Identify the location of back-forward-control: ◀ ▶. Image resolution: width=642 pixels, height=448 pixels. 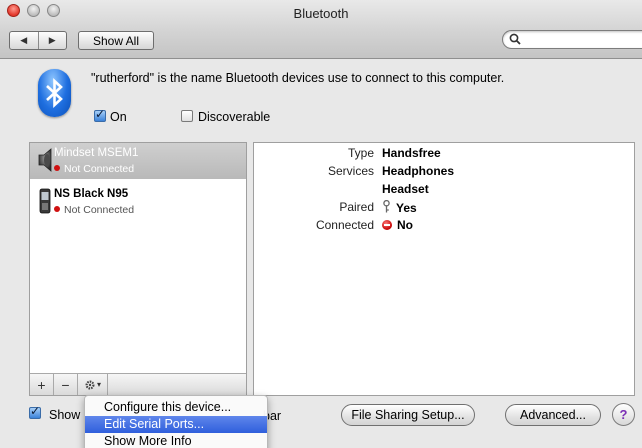
(38, 40).